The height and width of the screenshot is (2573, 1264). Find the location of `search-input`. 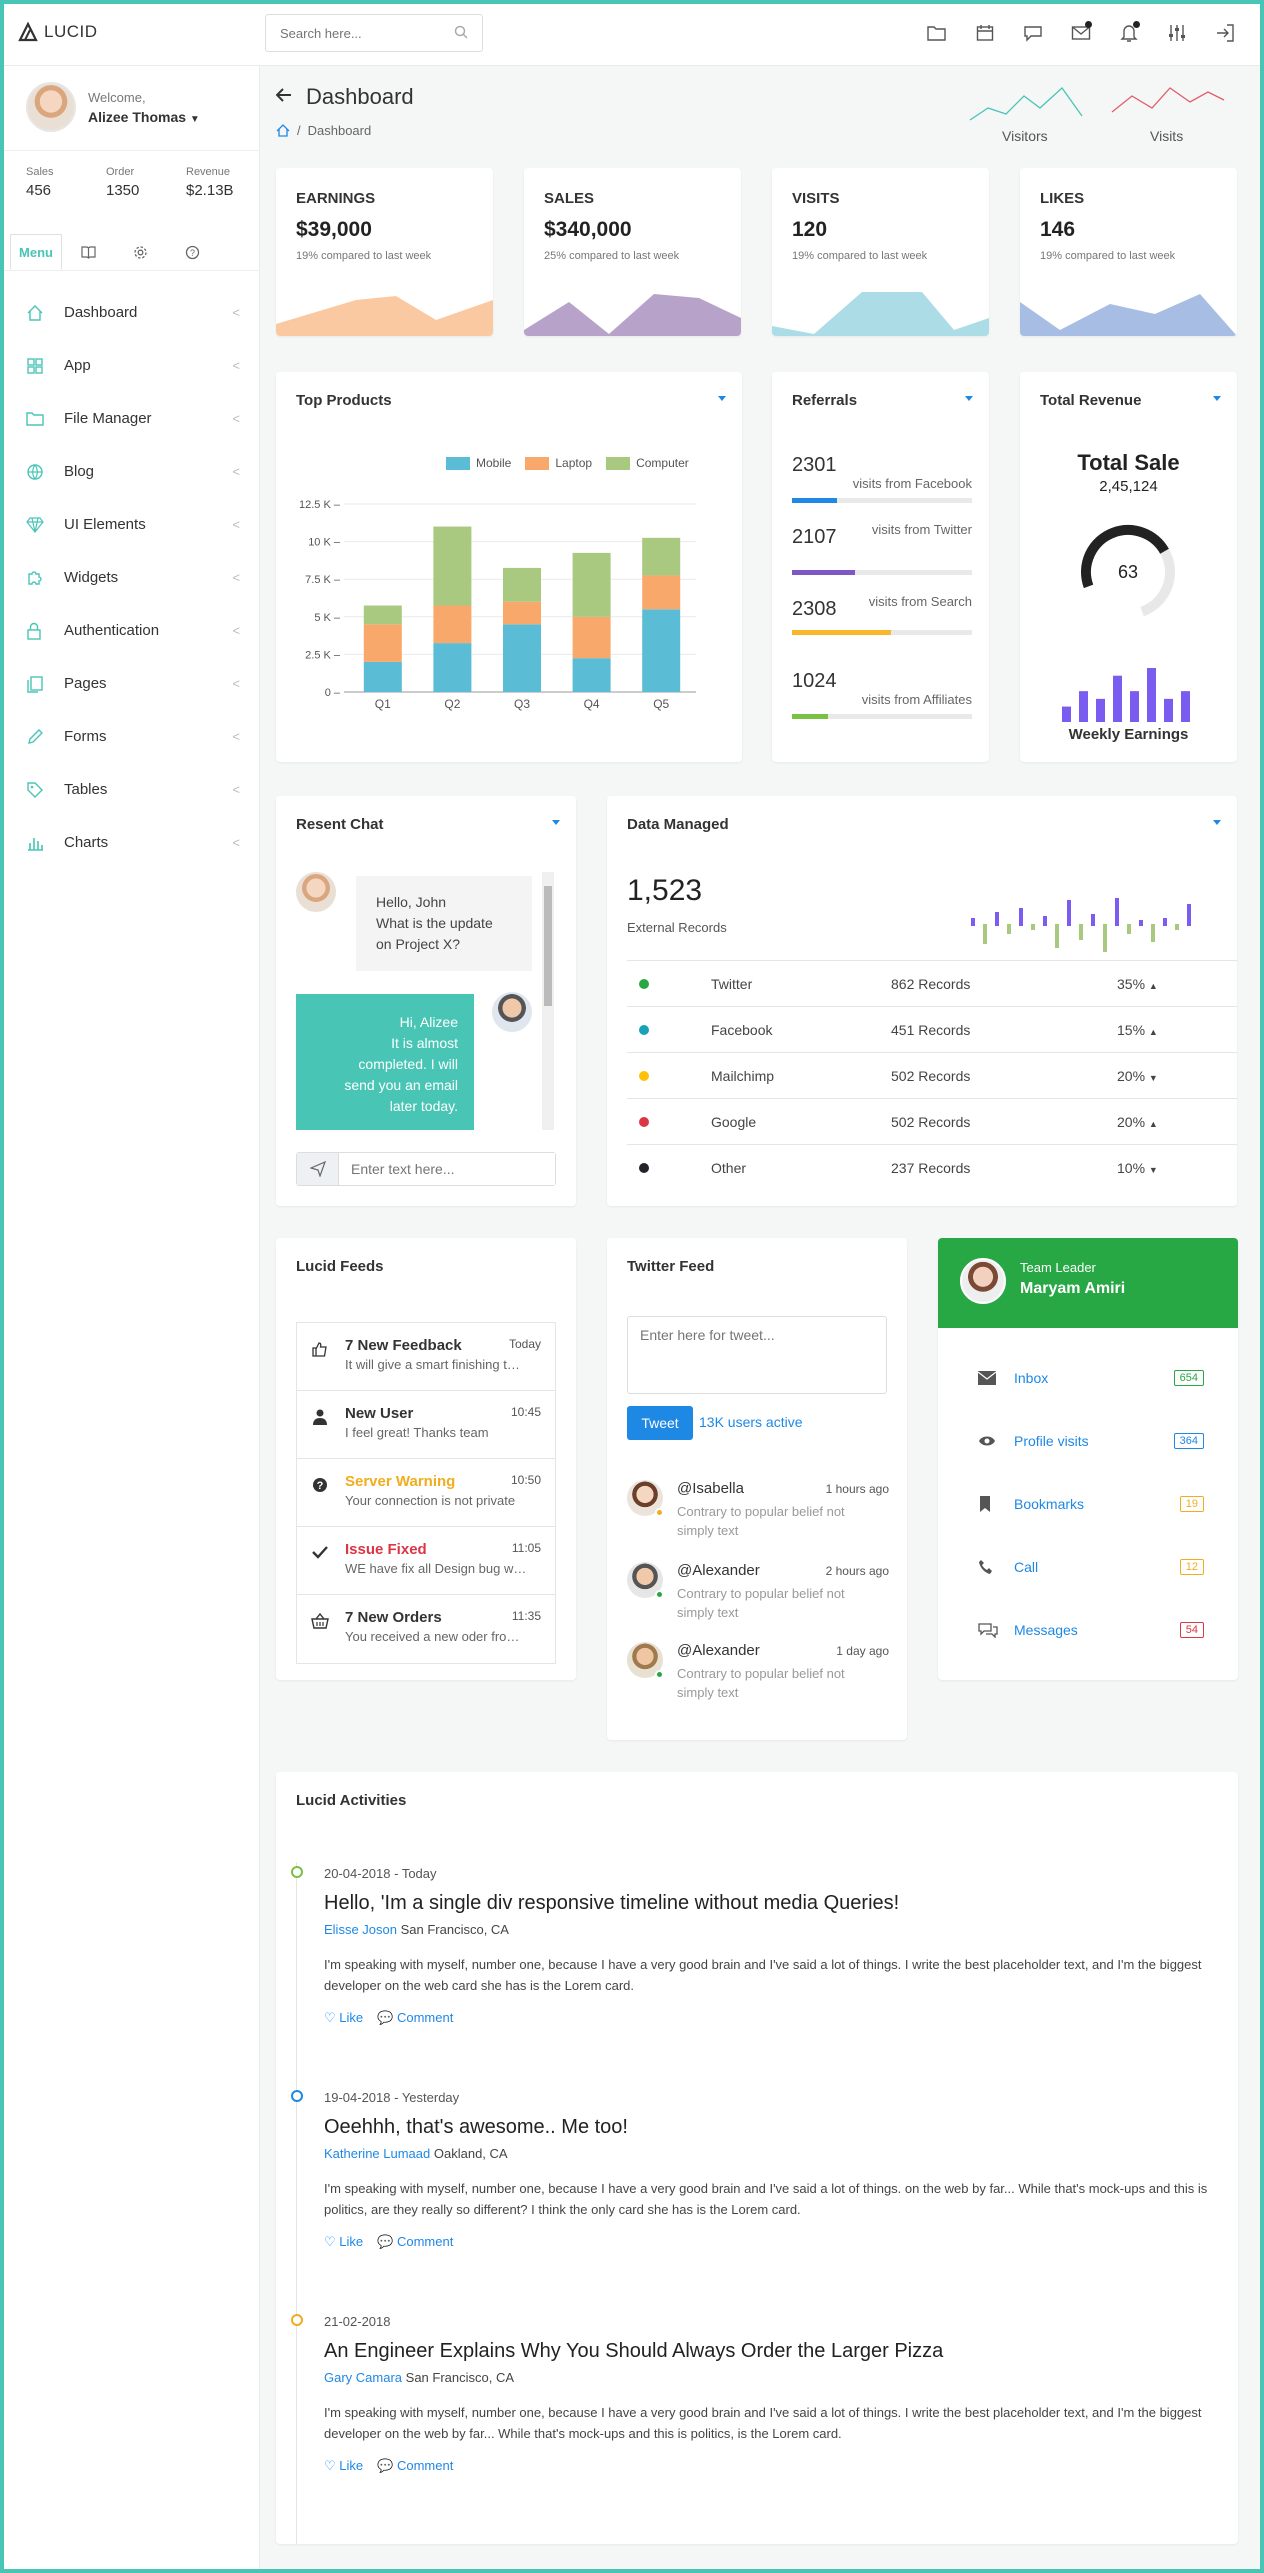

search-input is located at coordinates (374, 33).